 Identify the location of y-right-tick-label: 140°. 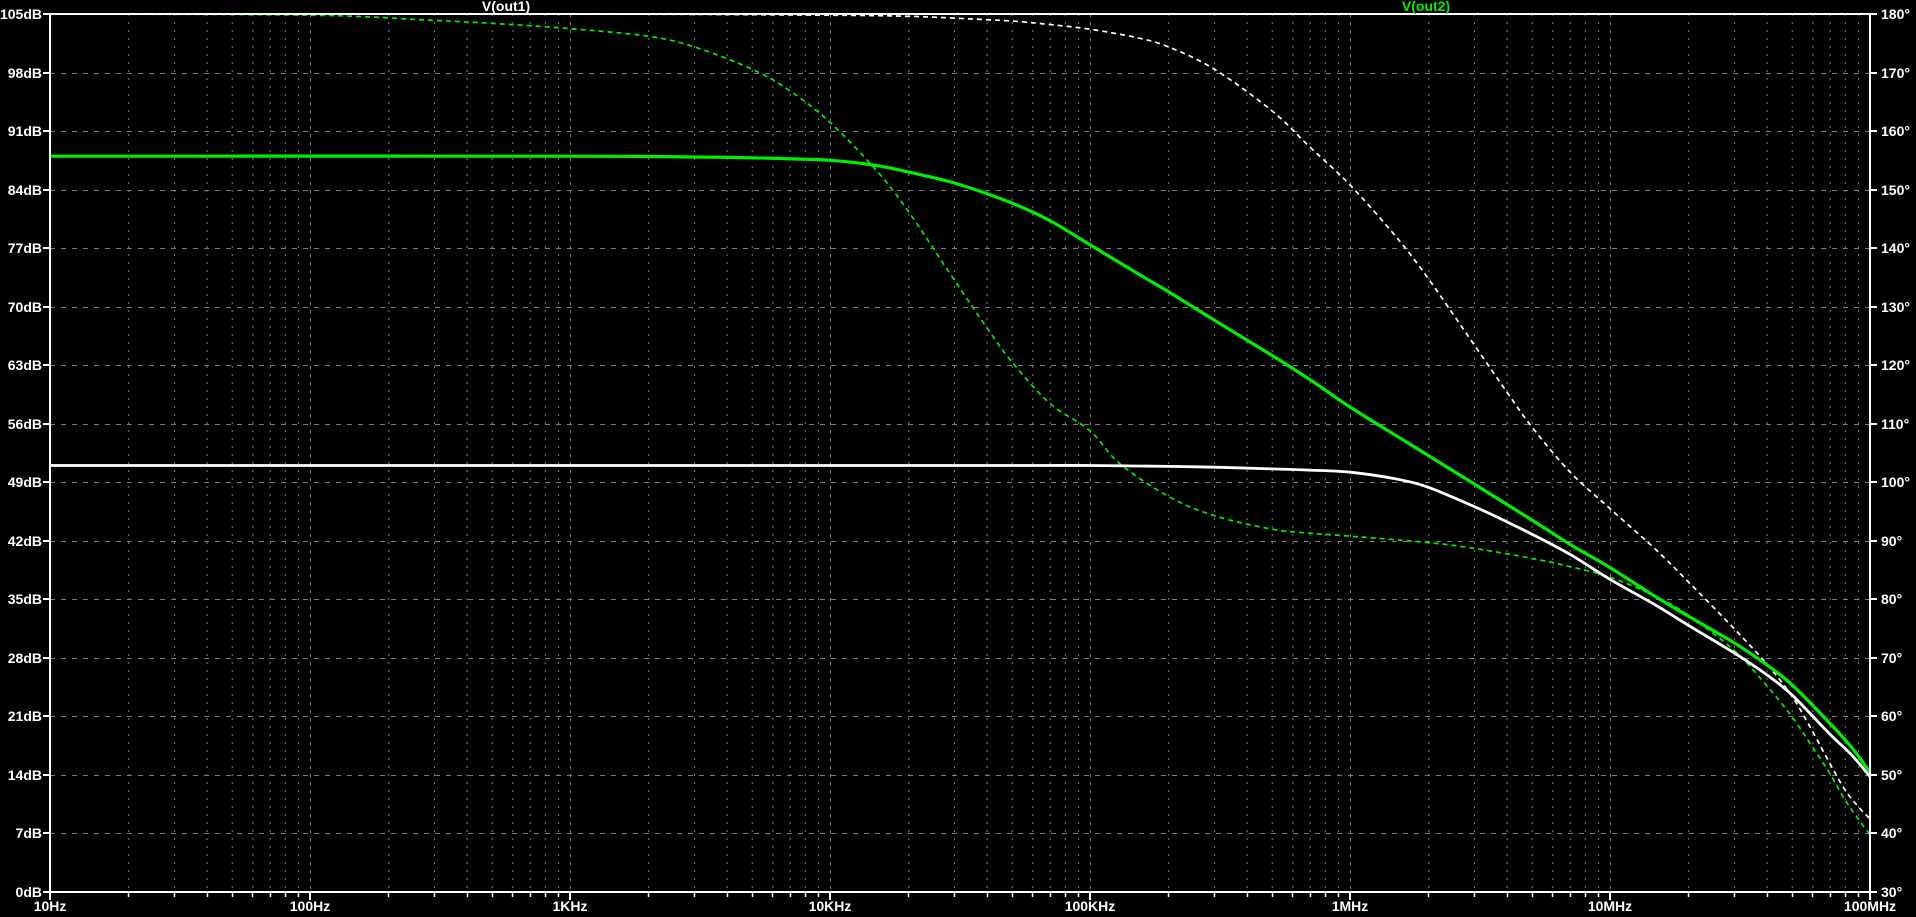
(1895, 248).